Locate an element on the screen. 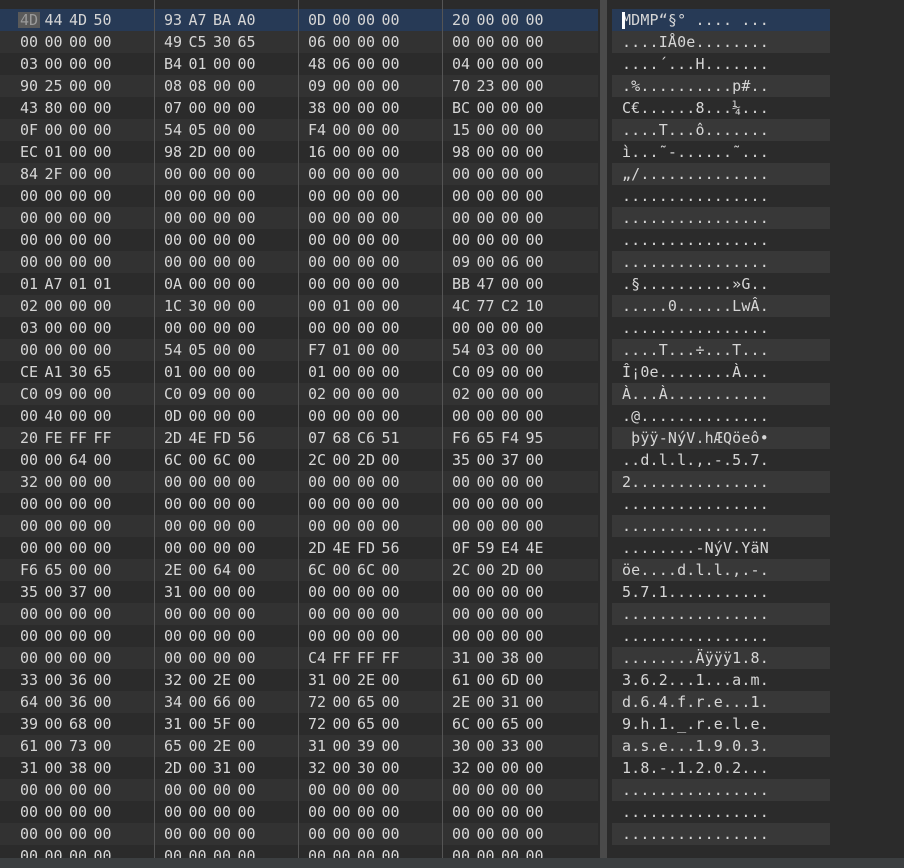 This screenshot has width=904, height=868. ascii-text: ..d.l.l.,.-.5.7. is located at coordinates (695, 460).